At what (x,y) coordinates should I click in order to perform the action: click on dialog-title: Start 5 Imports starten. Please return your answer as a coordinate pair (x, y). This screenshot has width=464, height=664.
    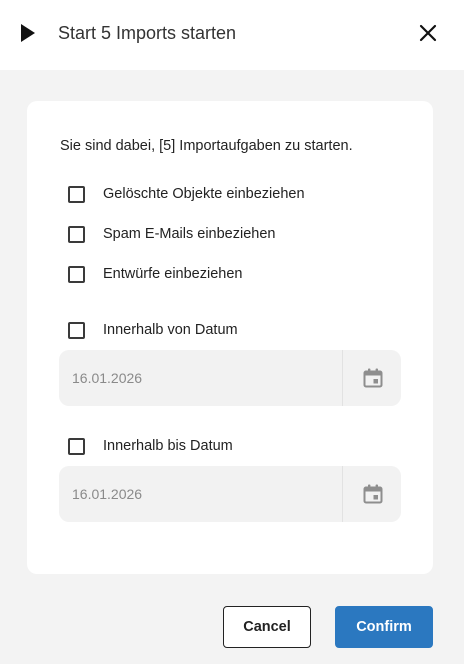
    Looking at the image, I should click on (147, 33).